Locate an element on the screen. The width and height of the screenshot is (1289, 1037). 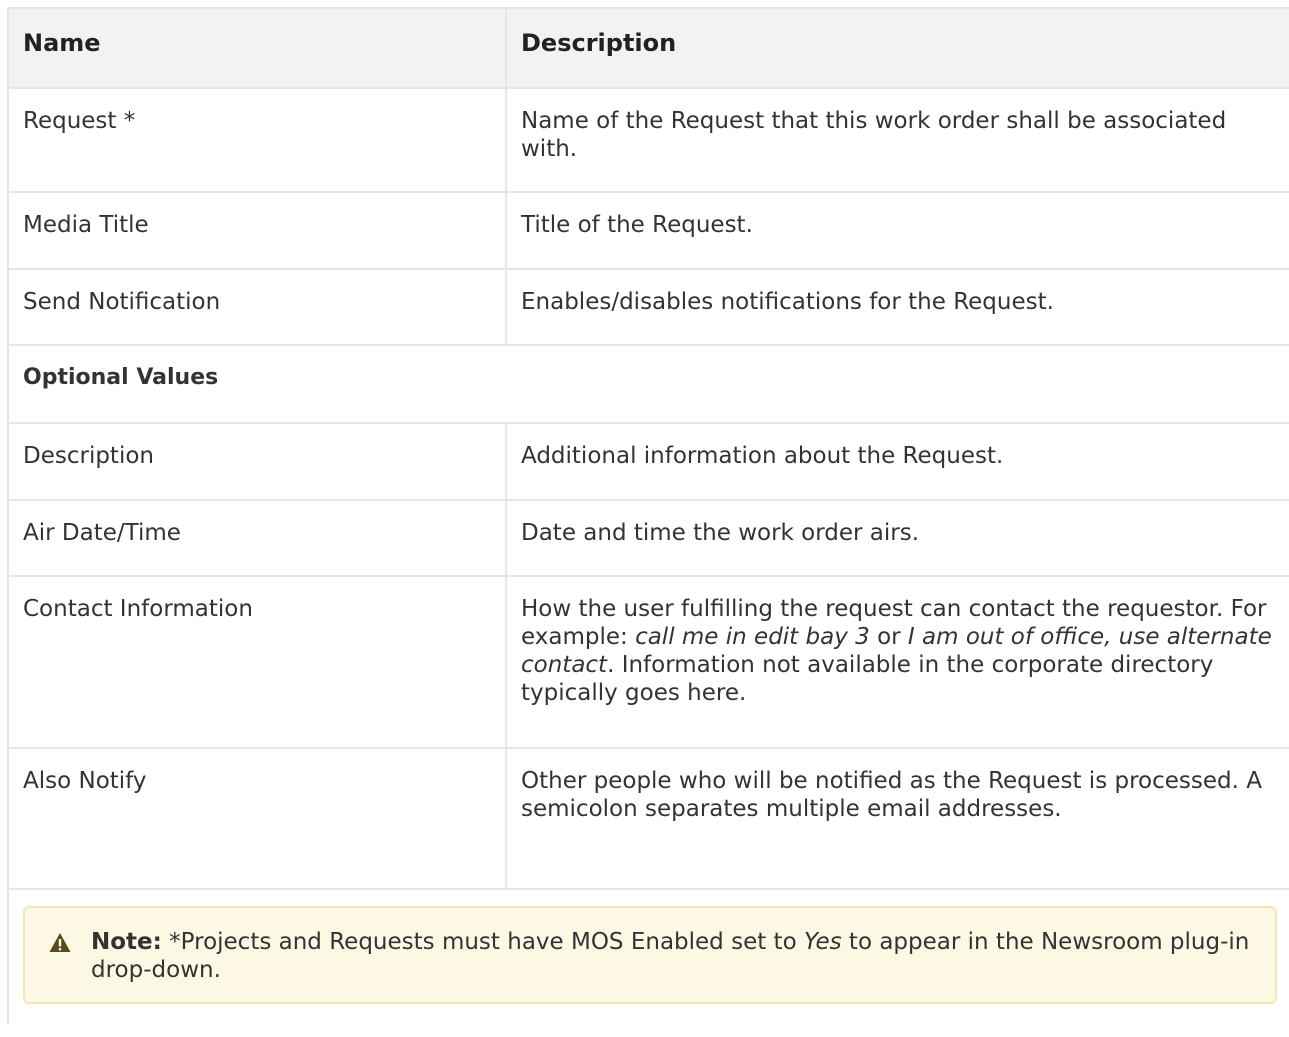
example-text: call me in edit bay 3 is located at coordinates (752, 637).